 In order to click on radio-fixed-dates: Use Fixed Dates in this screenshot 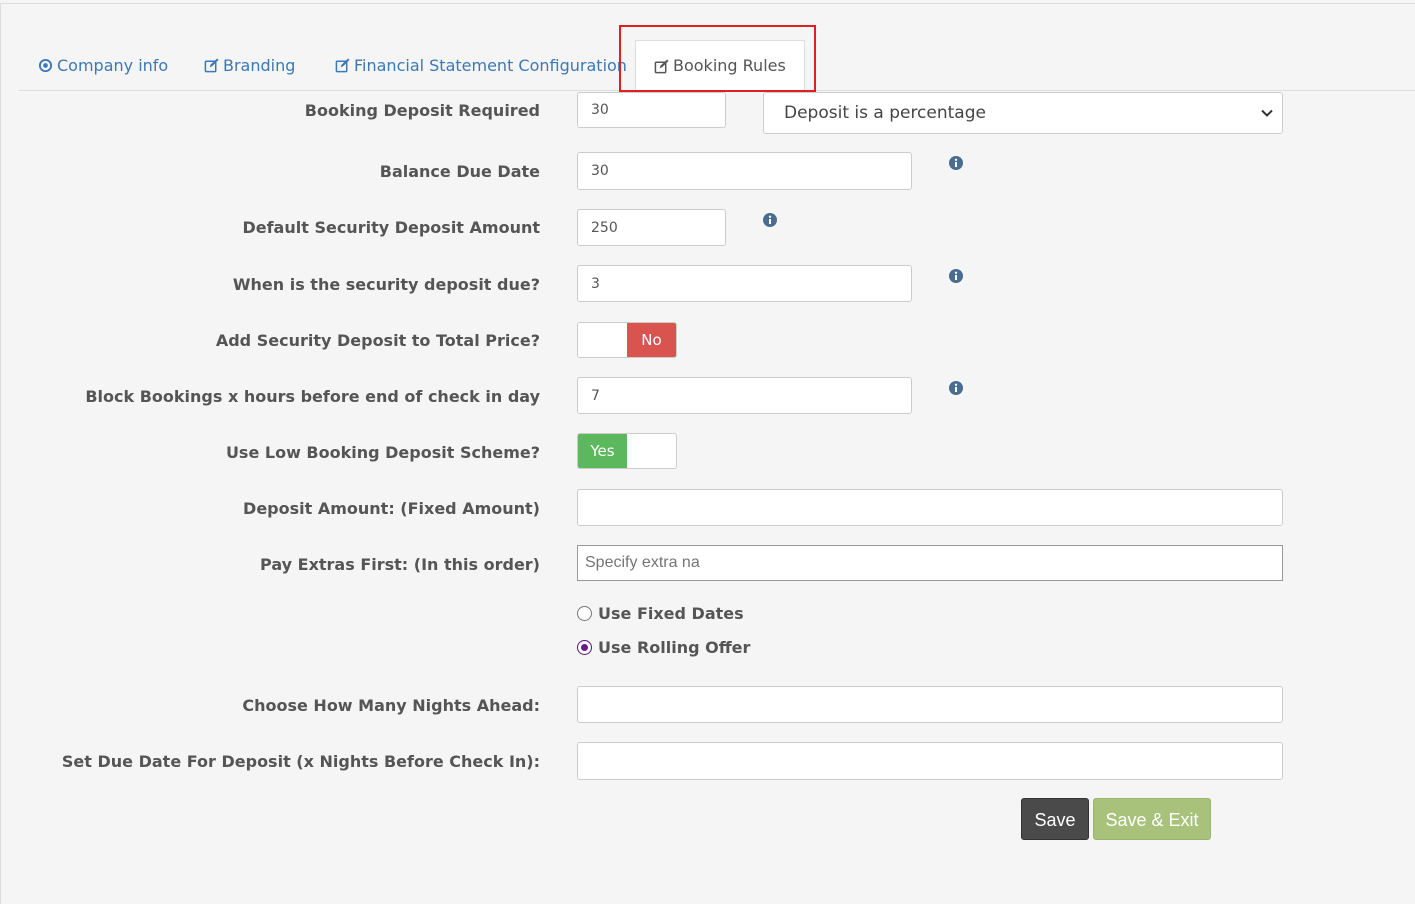, I will do `click(660, 613)`.